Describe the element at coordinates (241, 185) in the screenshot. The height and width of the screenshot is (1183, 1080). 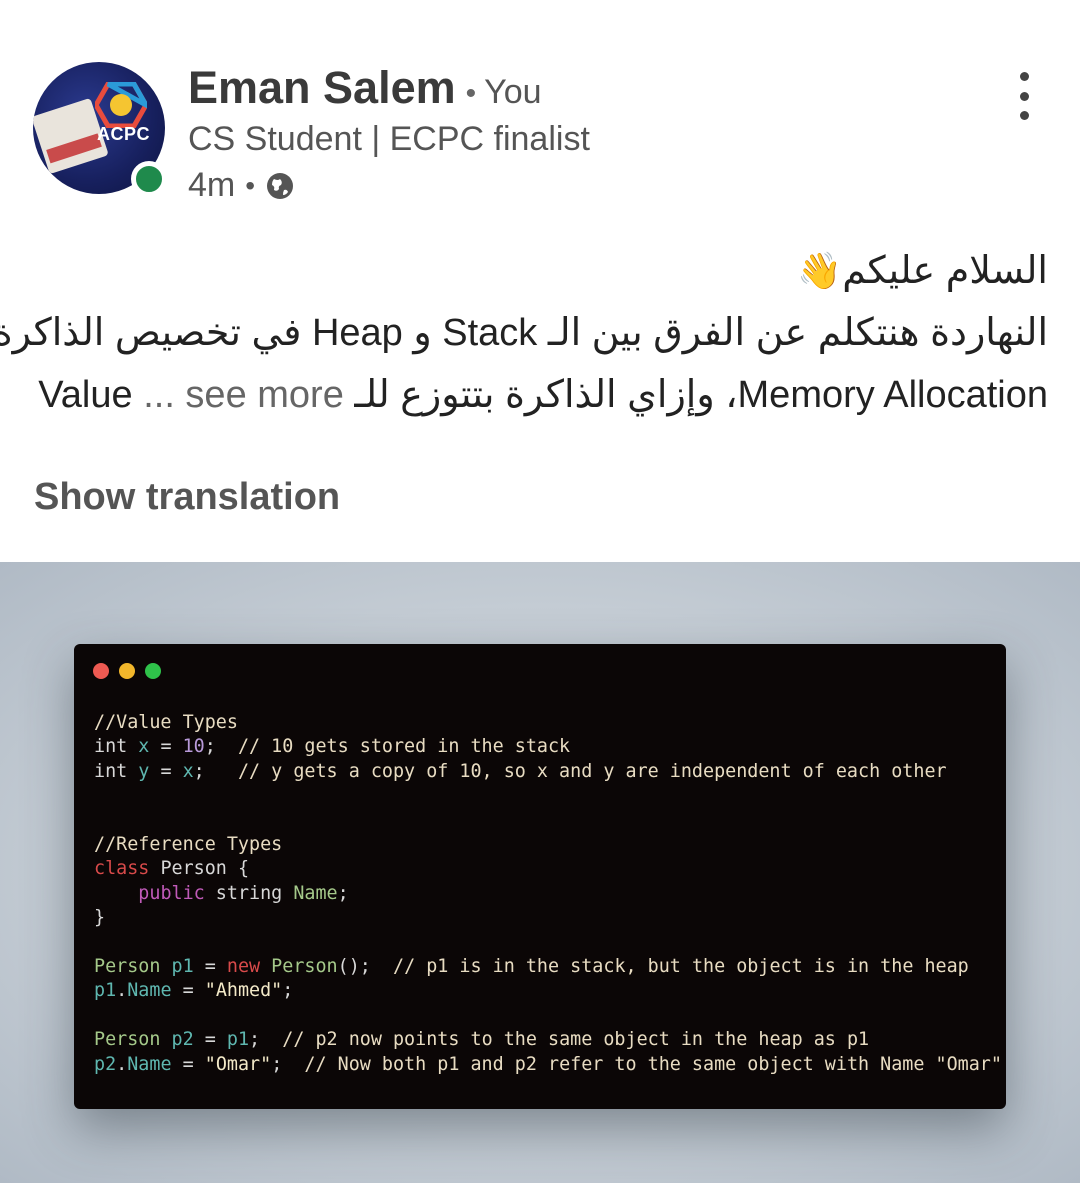
I see `post-meta: 4m •` at that location.